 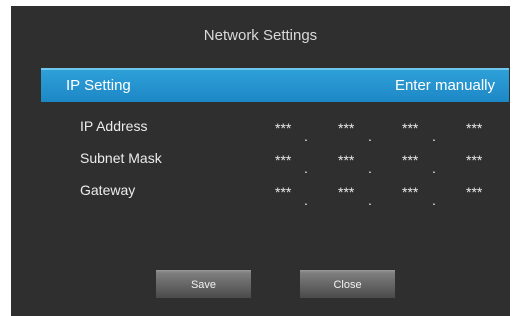 What do you see at coordinates (346, 128) in the screenshot?
I see `ip-address-octet-2: ***` at bounding box center [346, 128].